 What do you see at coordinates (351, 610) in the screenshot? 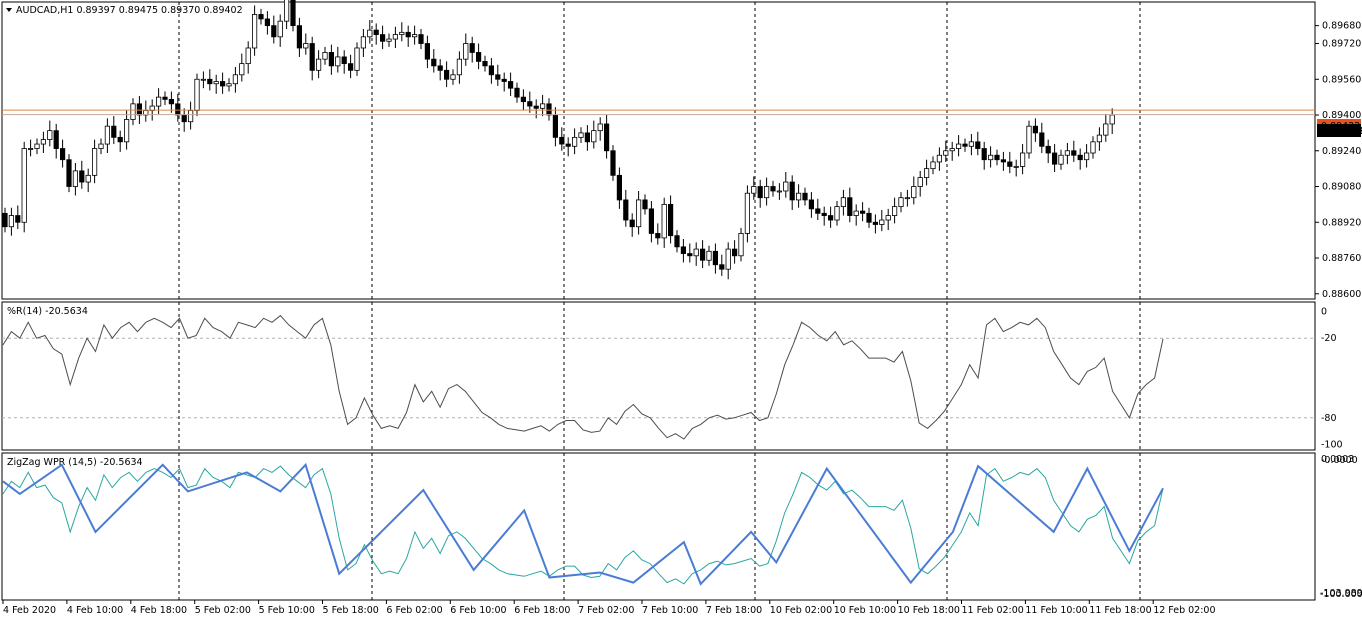
I see `time-tick-label: 5 Feb 18:00` at bounding box center [351, 610].